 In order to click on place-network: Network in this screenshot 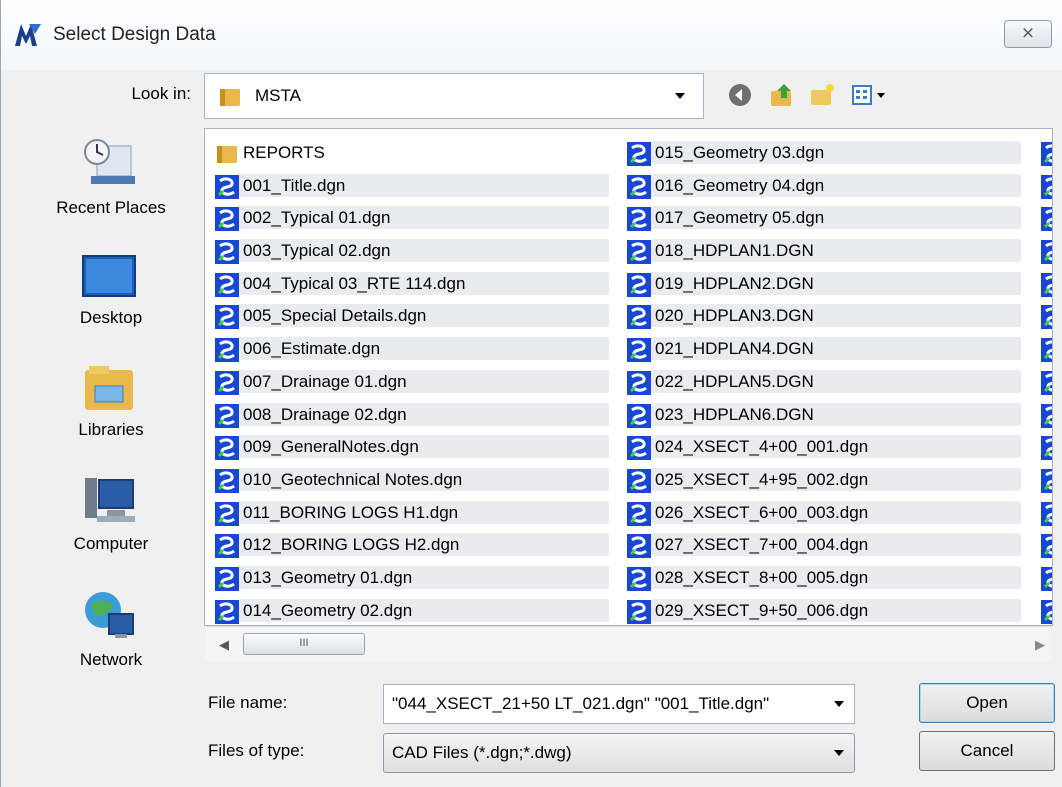, I will do `click(111, 641)`.